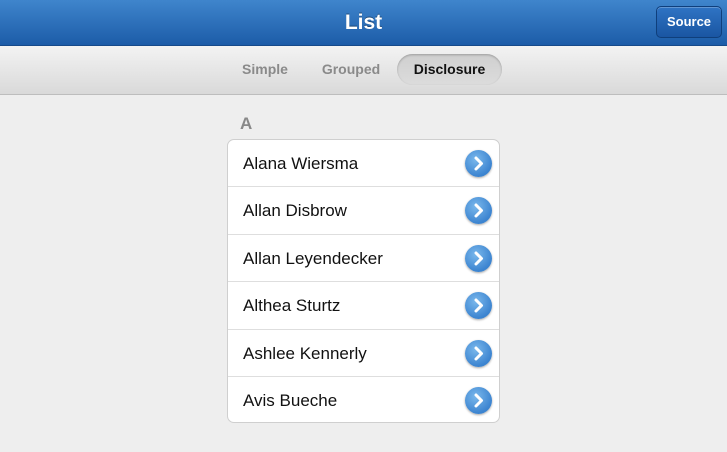 Image resolution: width=727 pixels, height=452 pixels. I want to click on list-item-label: Avis Bueche, so click(290, 400).